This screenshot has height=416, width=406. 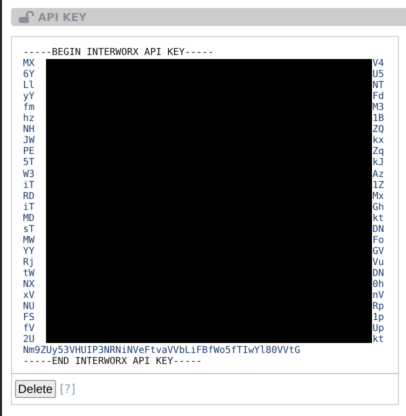 I want to click on key-text: xV, so click(x=29, y=296).